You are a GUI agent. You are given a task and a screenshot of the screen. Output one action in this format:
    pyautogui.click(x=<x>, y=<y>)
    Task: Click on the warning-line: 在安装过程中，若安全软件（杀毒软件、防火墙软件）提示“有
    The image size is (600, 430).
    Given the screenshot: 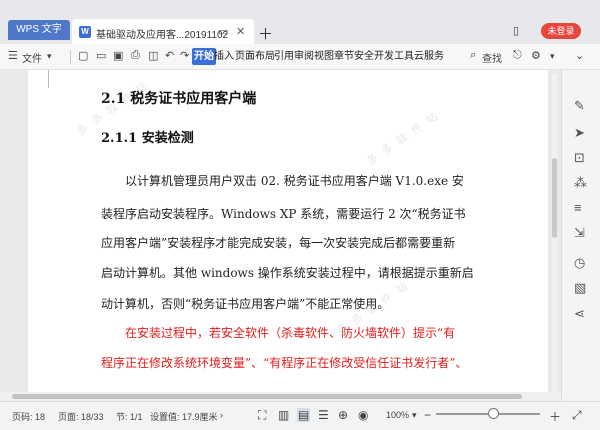 What is the action you would take?
    pyautogui.click(x=278, y=333)
    